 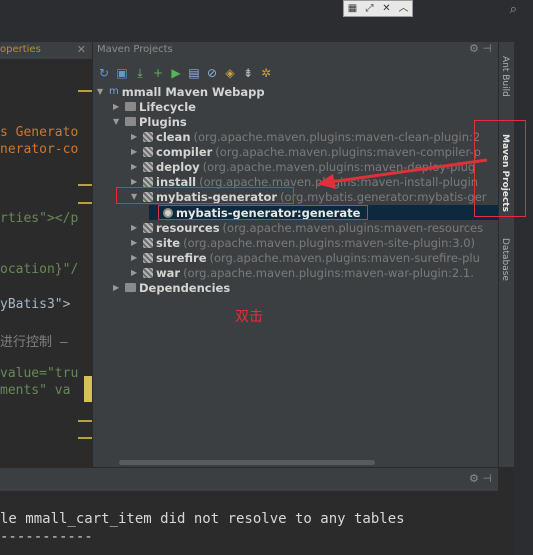 What do you see at coordinates (205, 195) in the screenshot?
I see `highlight-box-plugin` at bounding box center [205, 195].